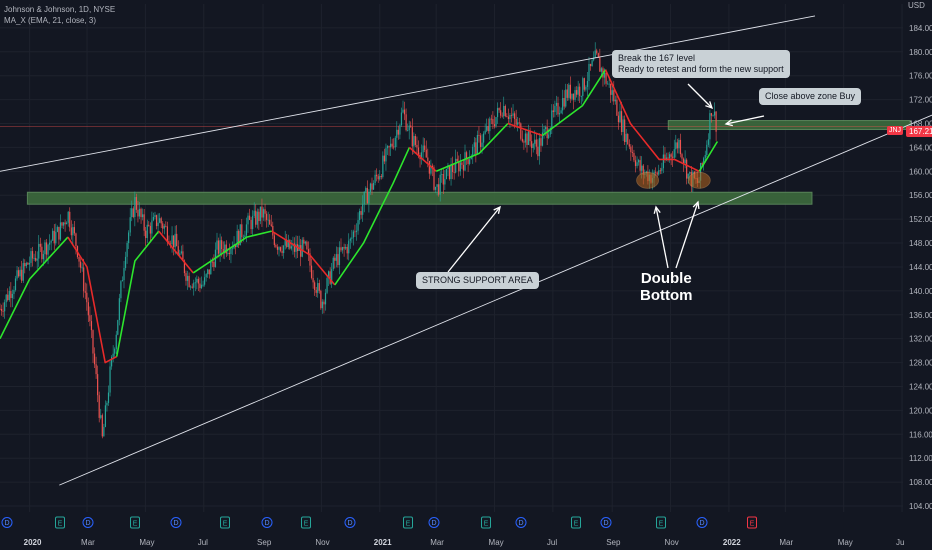 The image size is (932, 550). What do you see at coordinates (135, 524) in the screenshot?
I see `event-letter: E` at bounding box center [135, 524].